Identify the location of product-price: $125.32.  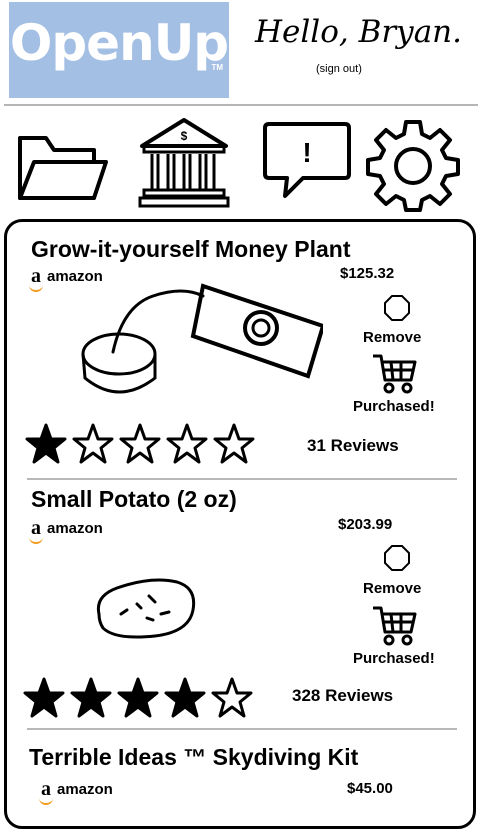
(367, 273).